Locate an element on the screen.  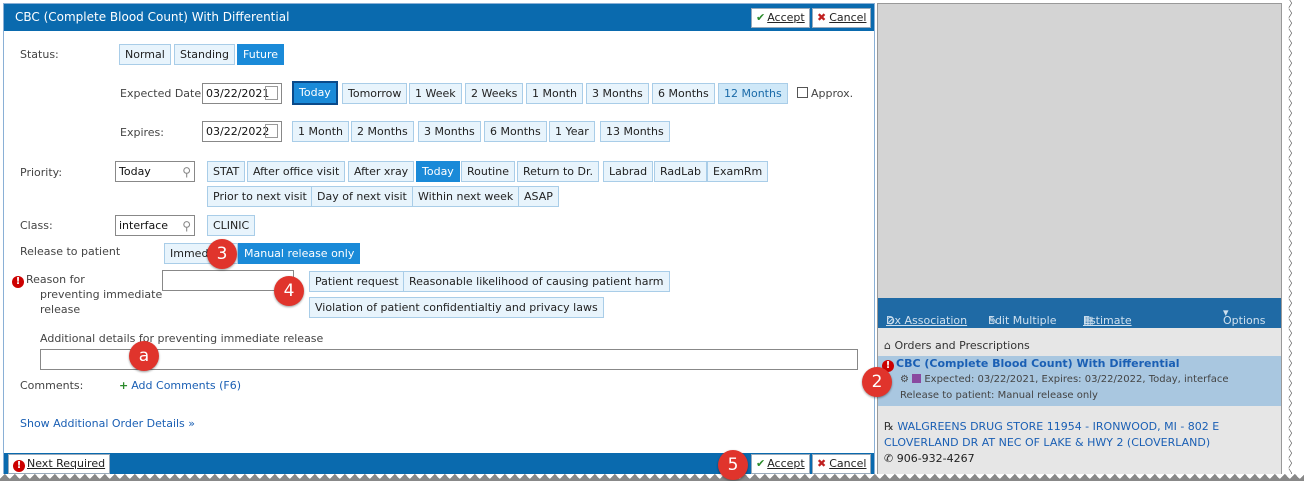
add-comments-link: + Add Comments (F6) is located at coordinates (180, 385).